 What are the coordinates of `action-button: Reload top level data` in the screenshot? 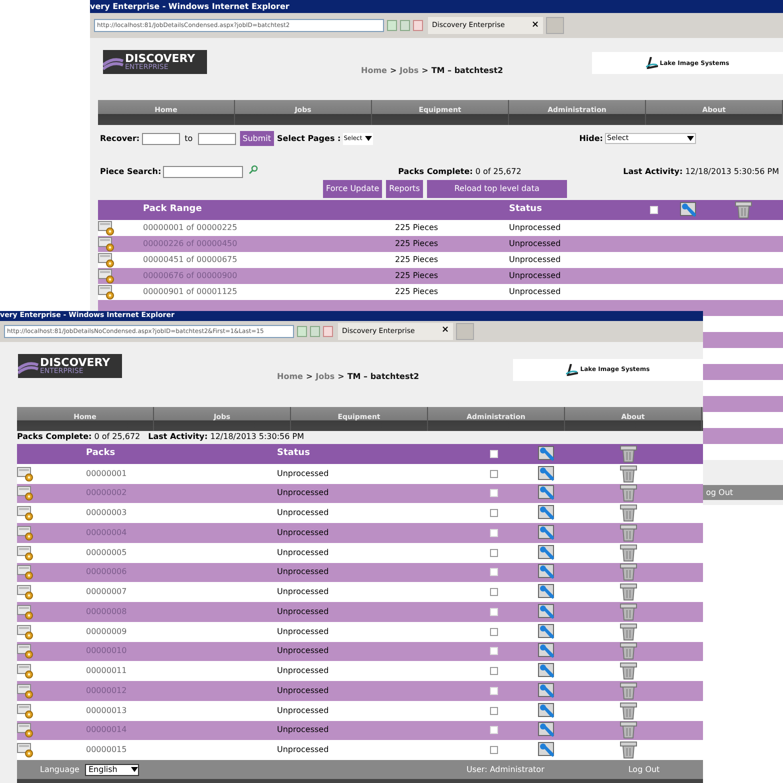 It's located at (496, 189).